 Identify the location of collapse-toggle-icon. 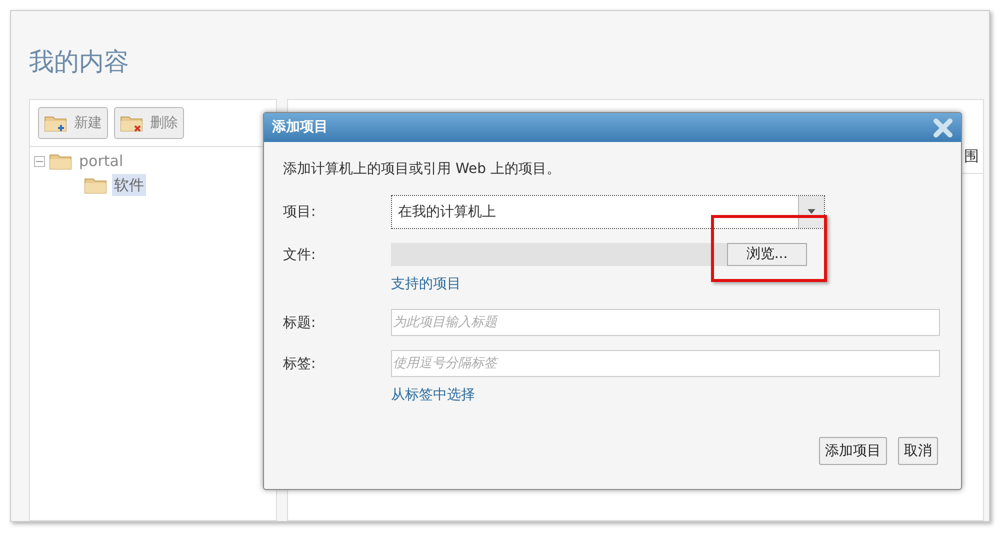
(39, 161).